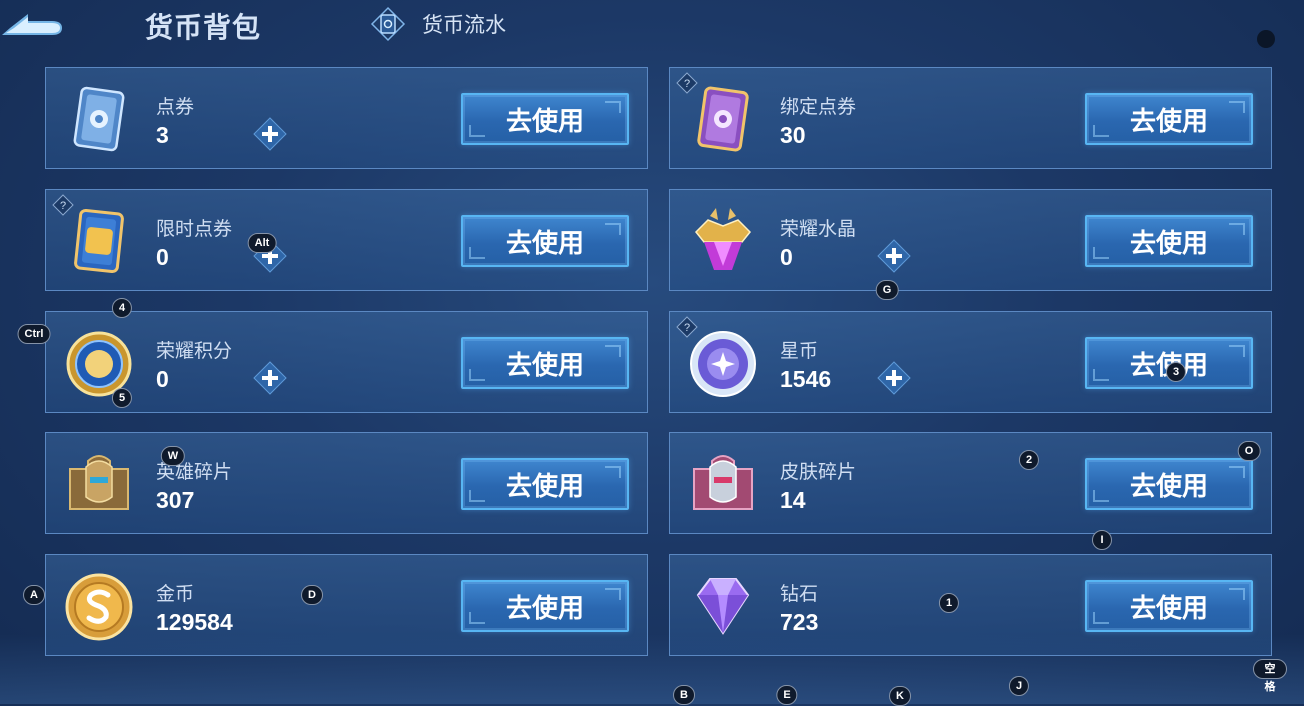 The height and width of the screenshot is (706, 1304). I want to click on key-hint-space: 空格, so click(1270, 676).